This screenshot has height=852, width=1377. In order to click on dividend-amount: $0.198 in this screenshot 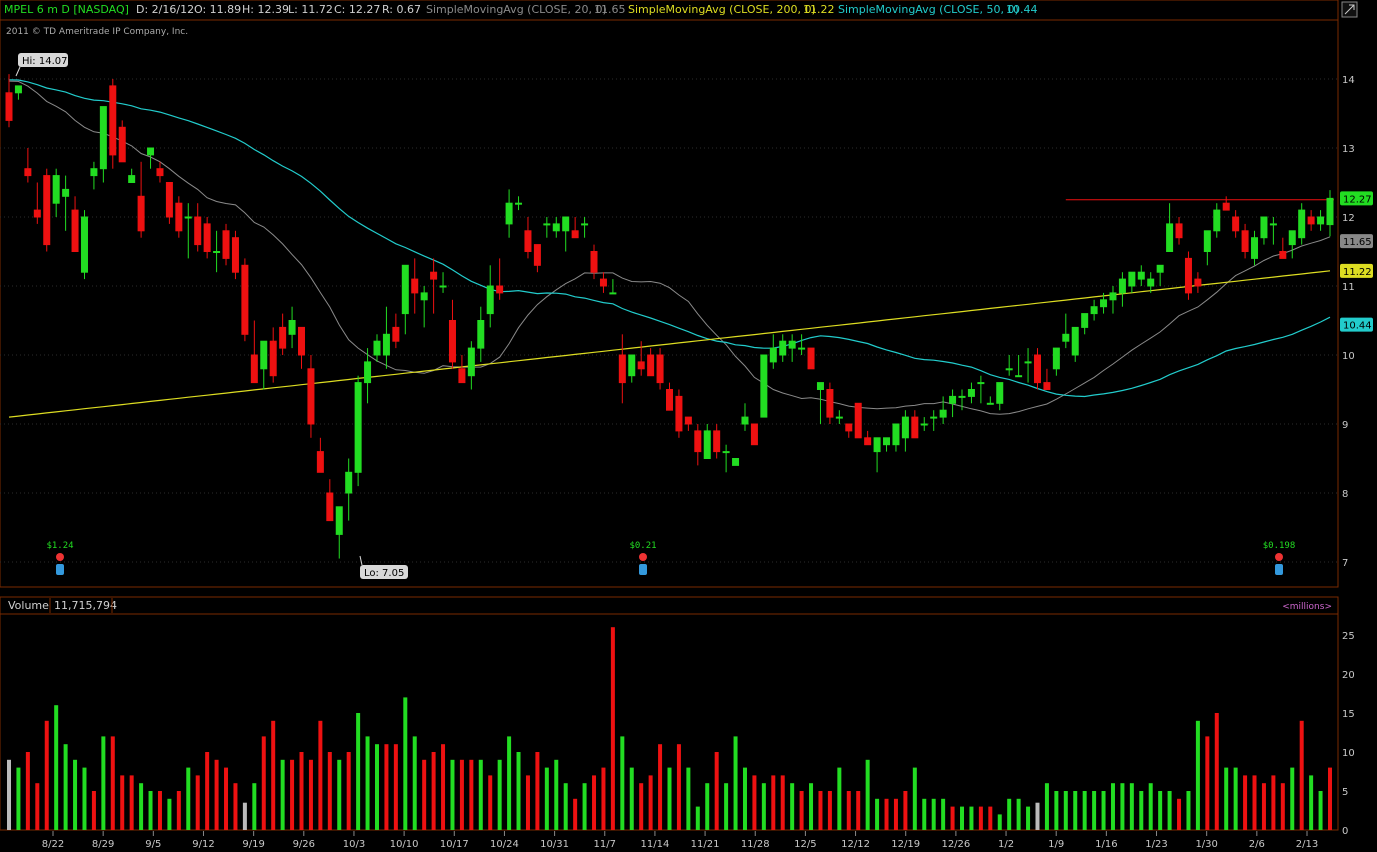, I will do `click(1279, 546)`.